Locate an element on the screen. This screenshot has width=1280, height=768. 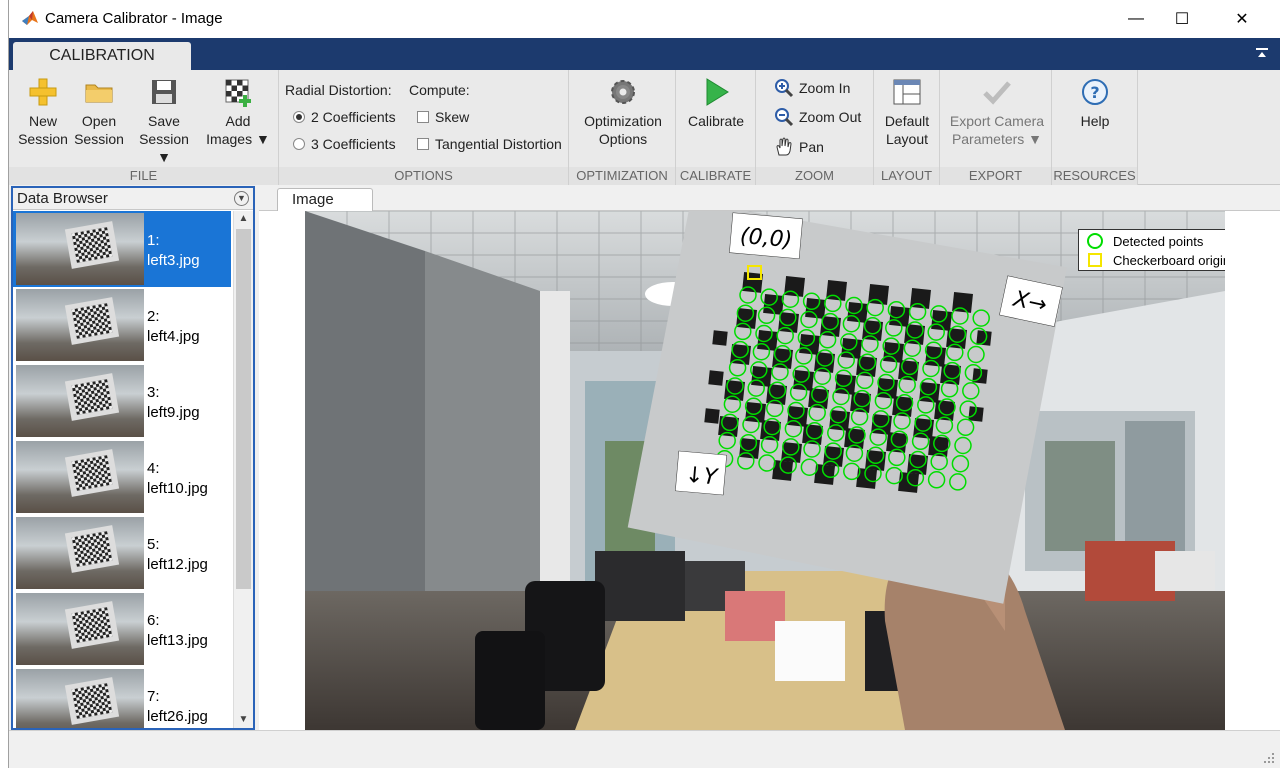
checkmark-icon is located at coordinates (997, 93).